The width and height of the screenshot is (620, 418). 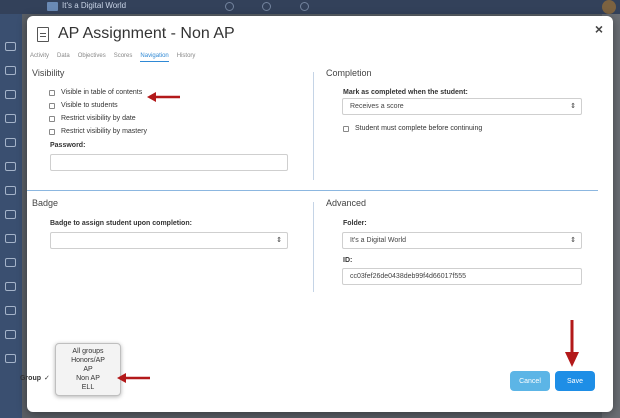 What do you see at coordinates (572, 343) in the screenshot?
I see `annotation-arrow-down` at bounding box center [572, 343].